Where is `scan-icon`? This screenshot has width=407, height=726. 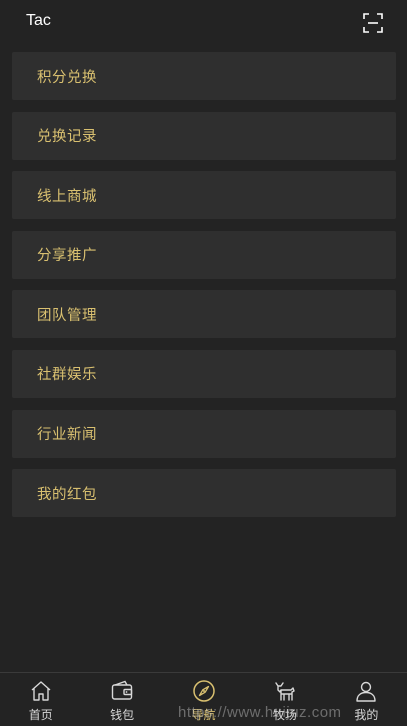
scan-icon is located at coordinates (373, 23).